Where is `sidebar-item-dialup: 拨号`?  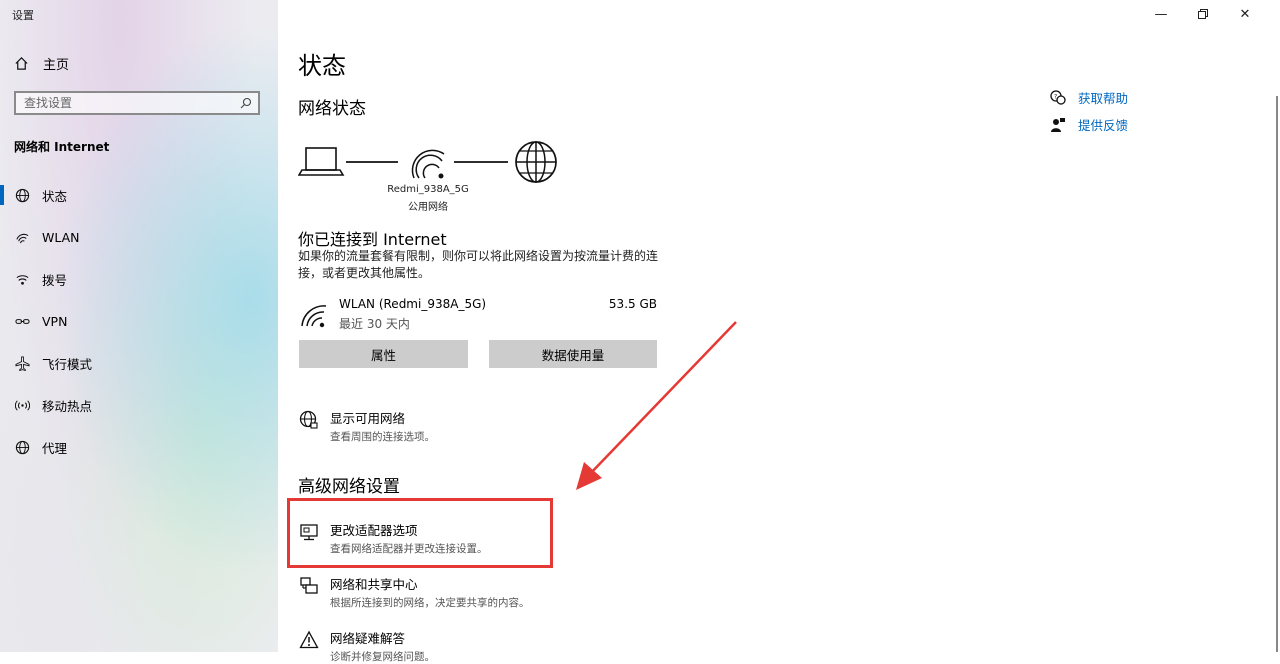 sidebar-item-dialup: 拨号 is located at coordinates (139, 279).